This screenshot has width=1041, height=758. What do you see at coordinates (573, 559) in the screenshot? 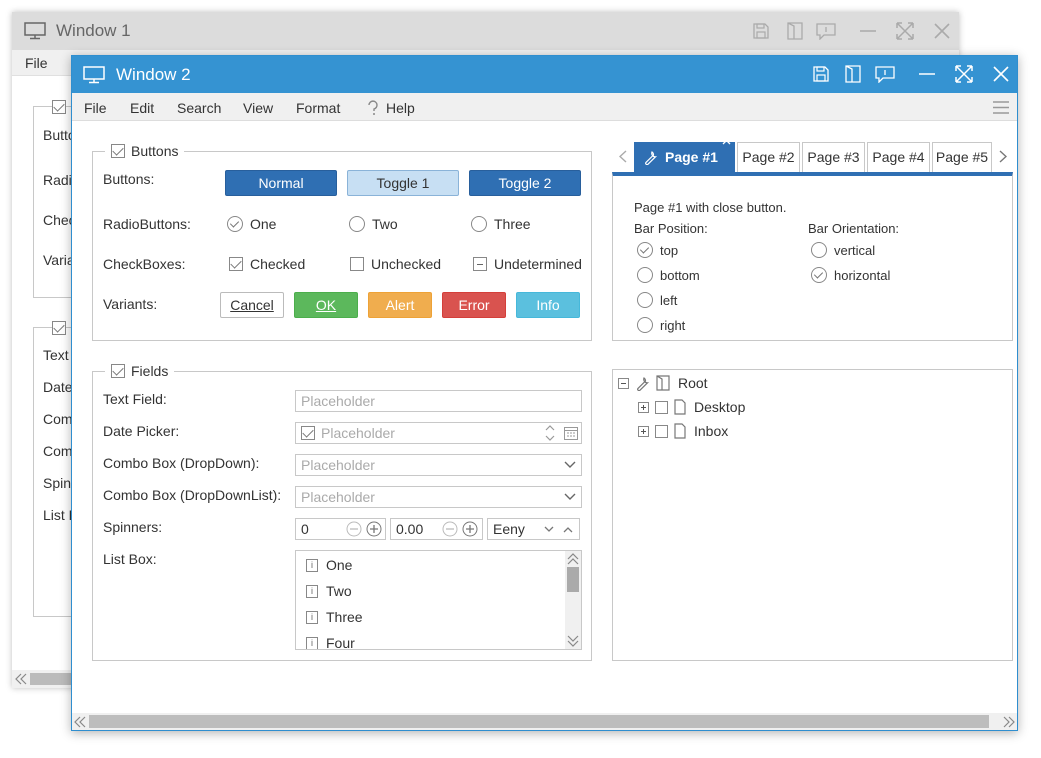
I see `scroll-up-icon` at bounding box center [573, 559].